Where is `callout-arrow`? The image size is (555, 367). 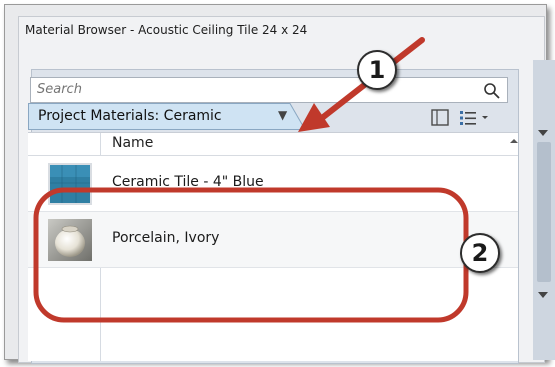
callout-arrow is located at coordinates (361, 84).